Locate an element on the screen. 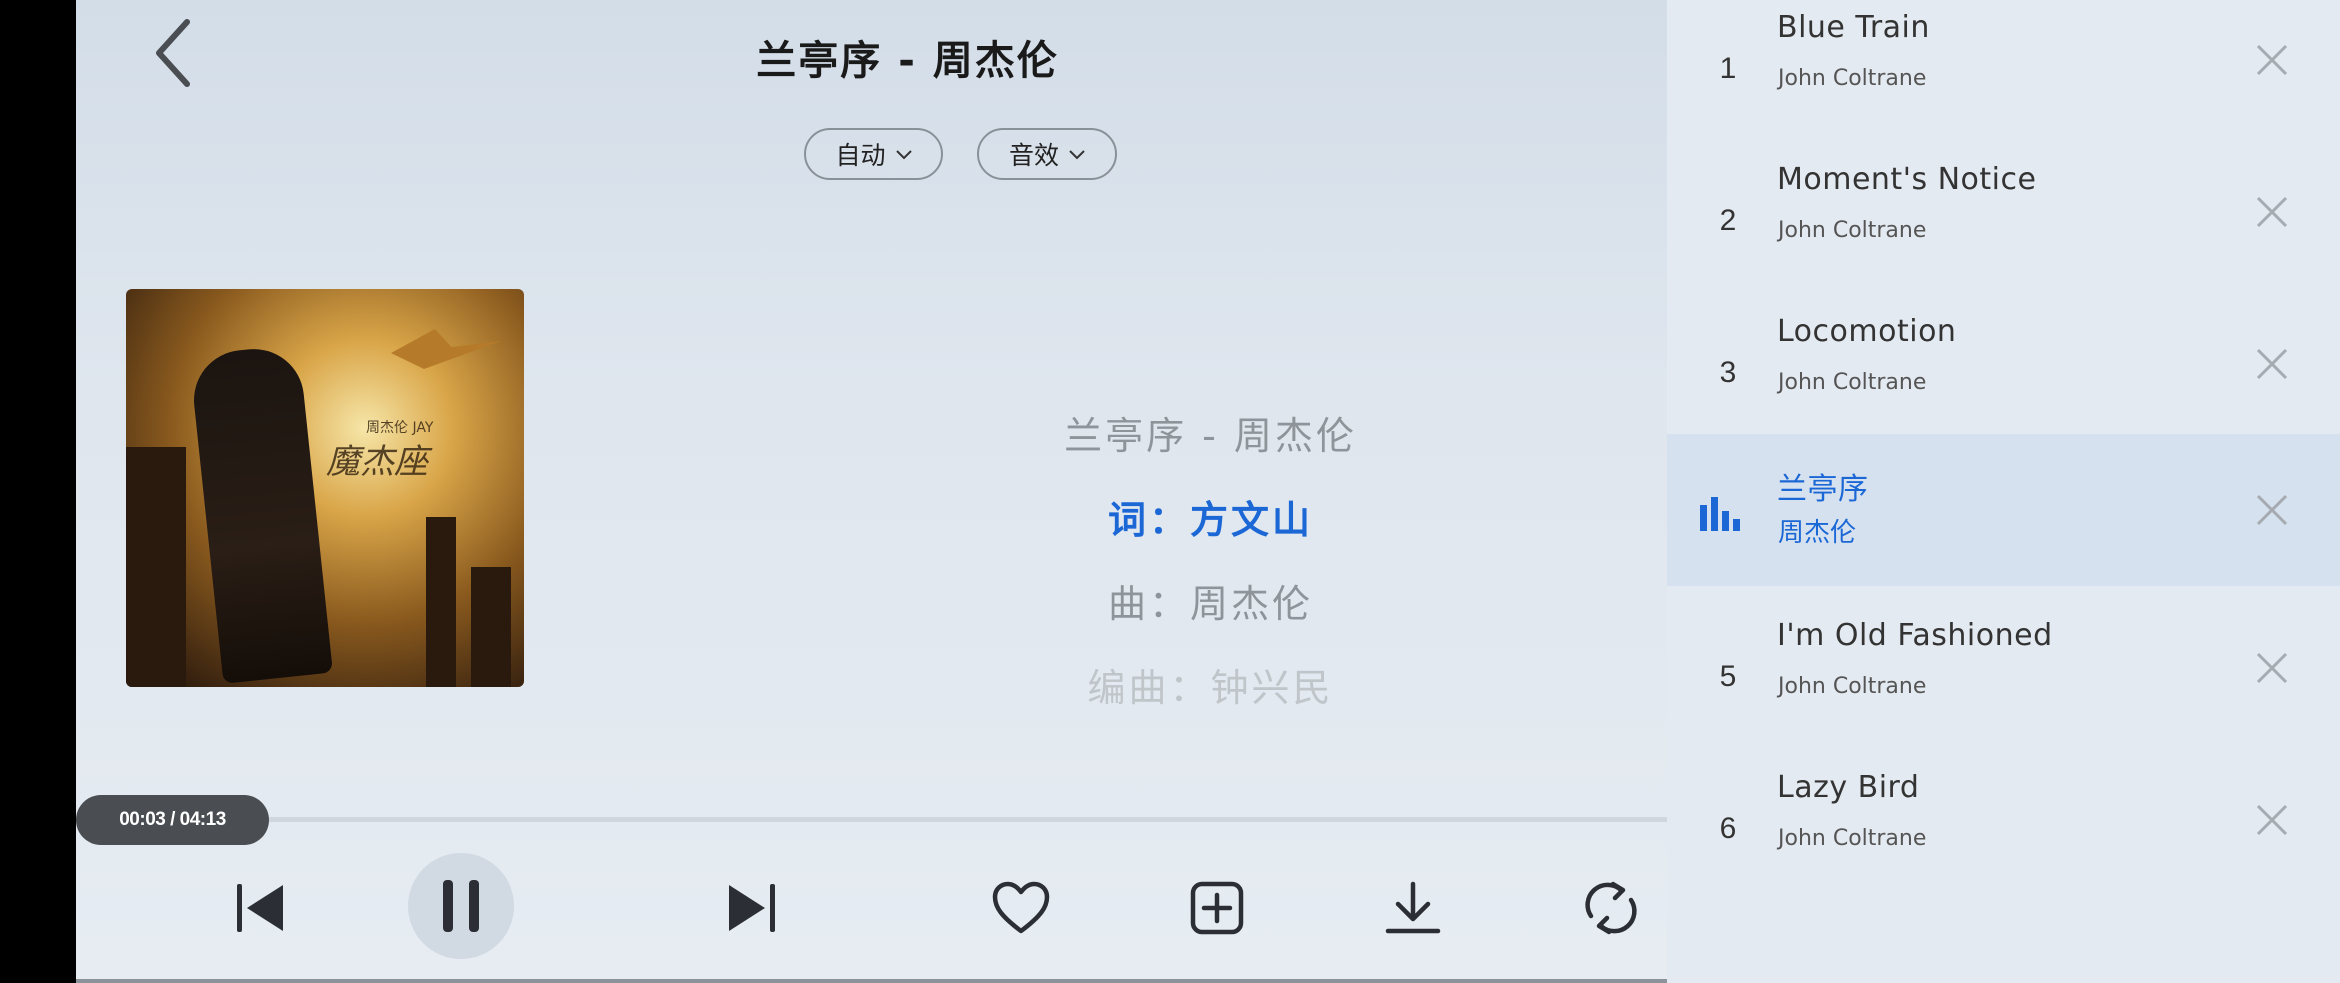  queue-item: 6 Lazy Bird John Coltrane is located at coordinates (2003, 836).